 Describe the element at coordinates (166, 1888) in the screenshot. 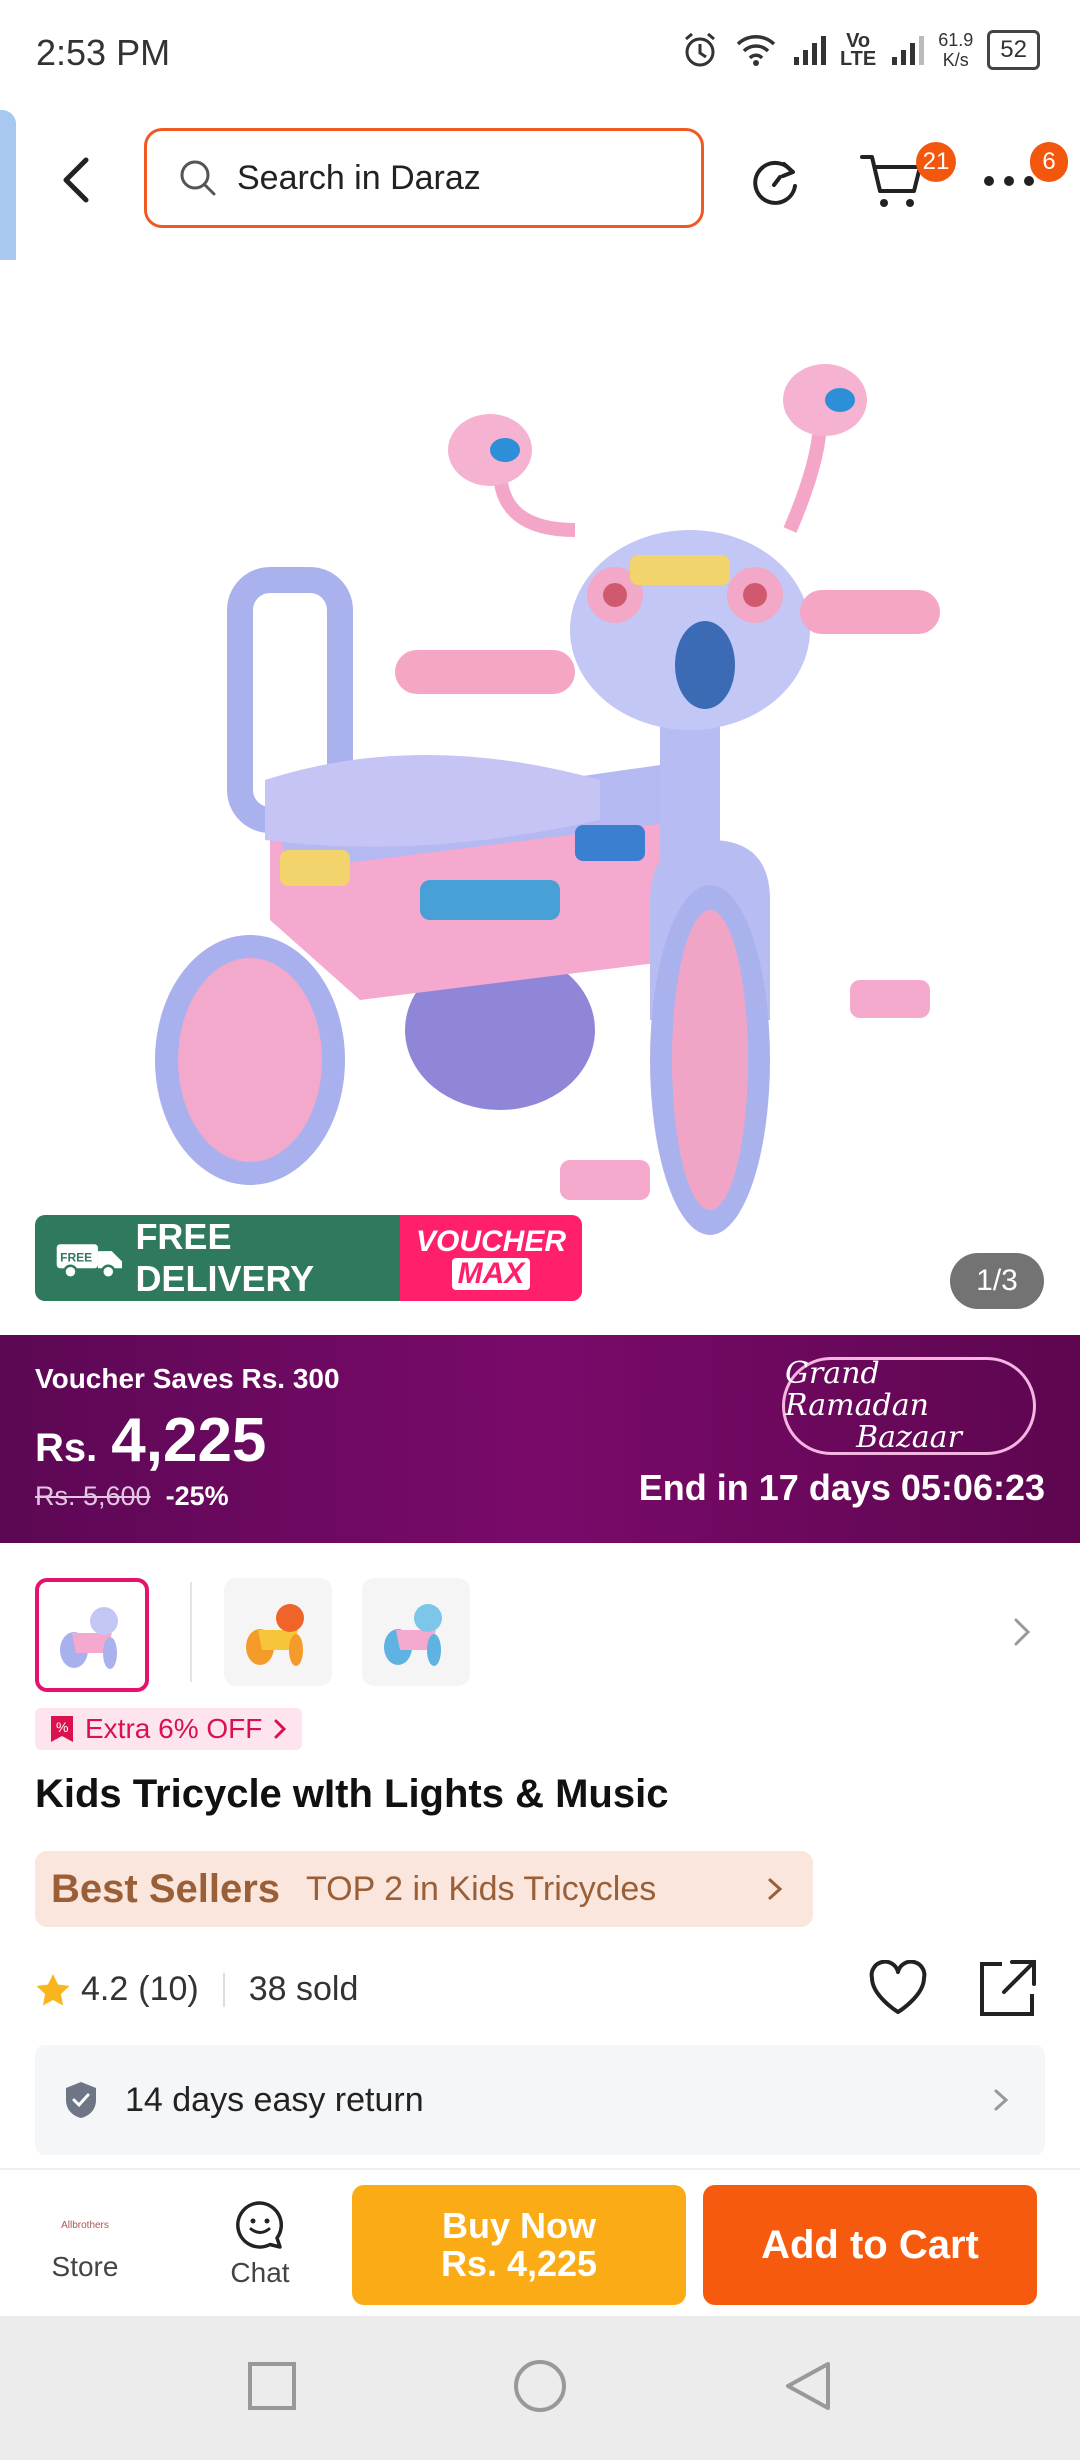

I see `best-sellers-label: Best Sellers` at that location.